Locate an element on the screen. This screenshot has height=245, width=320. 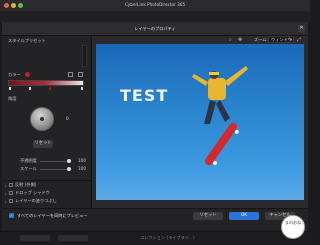
watermark-logo: まのおね is located at coordinates (293, 227).